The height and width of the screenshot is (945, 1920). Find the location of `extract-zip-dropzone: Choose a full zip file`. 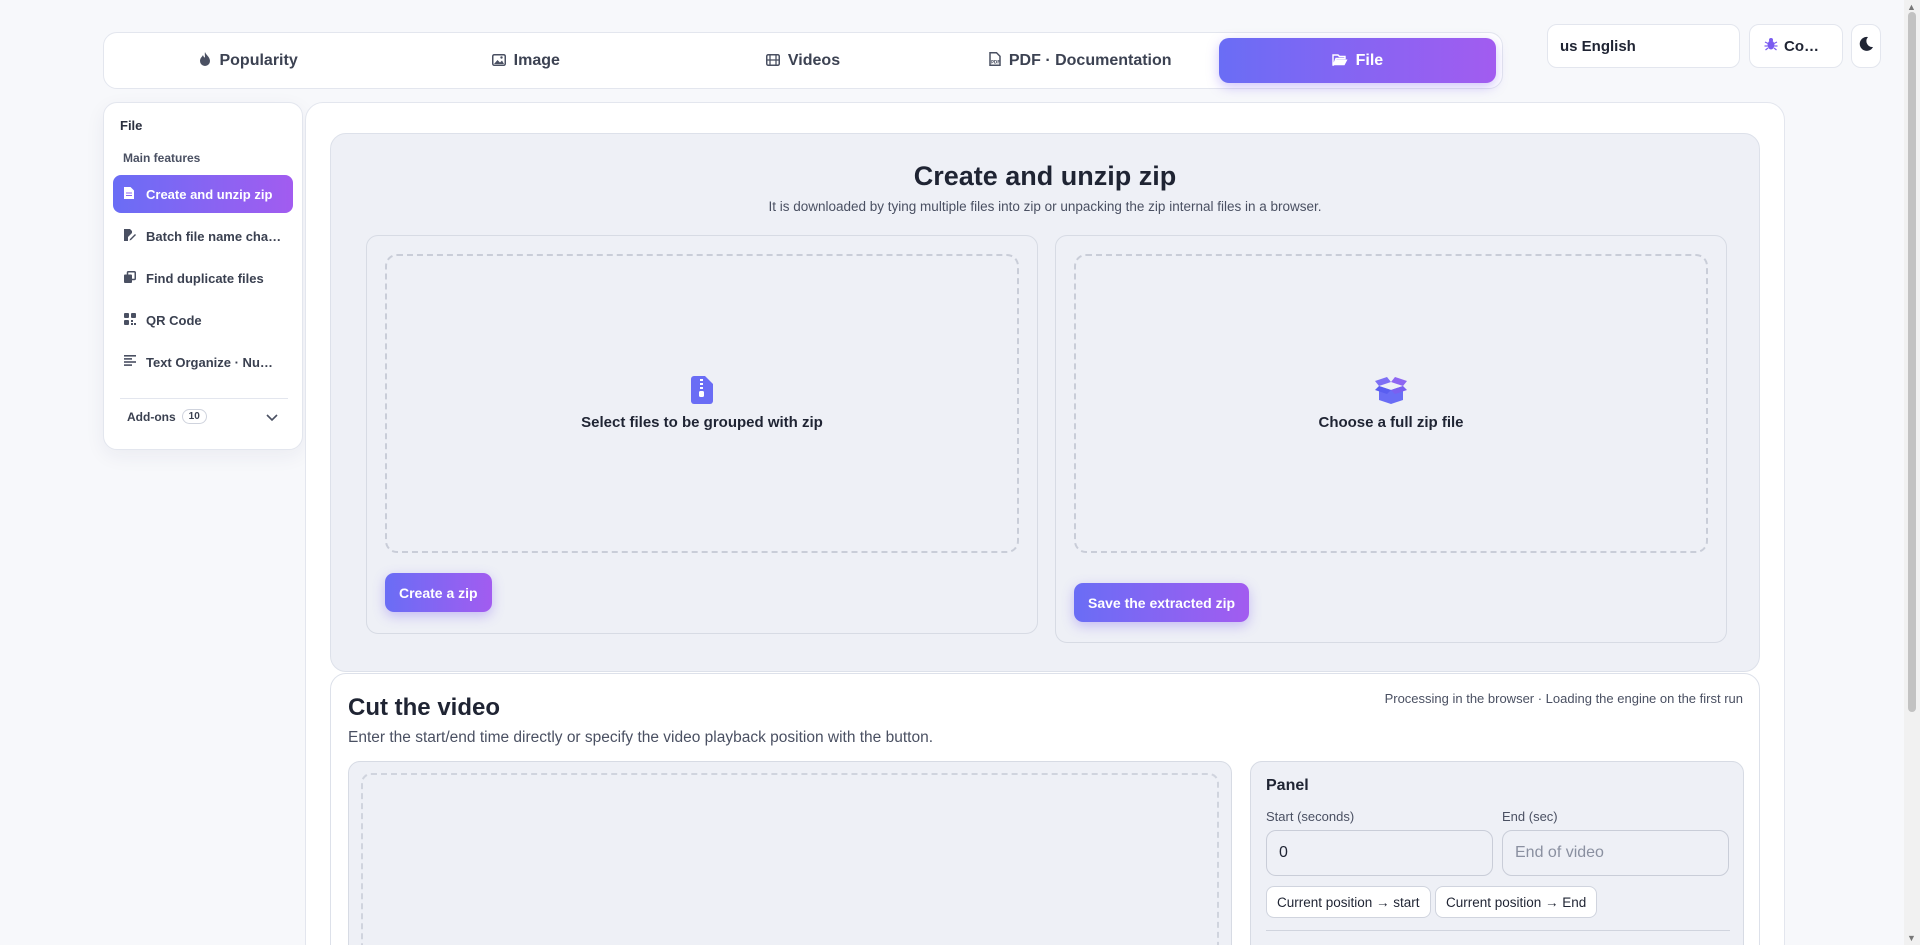

extract-zip-dropzone: Choose a full zip file is located at coordinates (1391, 403).